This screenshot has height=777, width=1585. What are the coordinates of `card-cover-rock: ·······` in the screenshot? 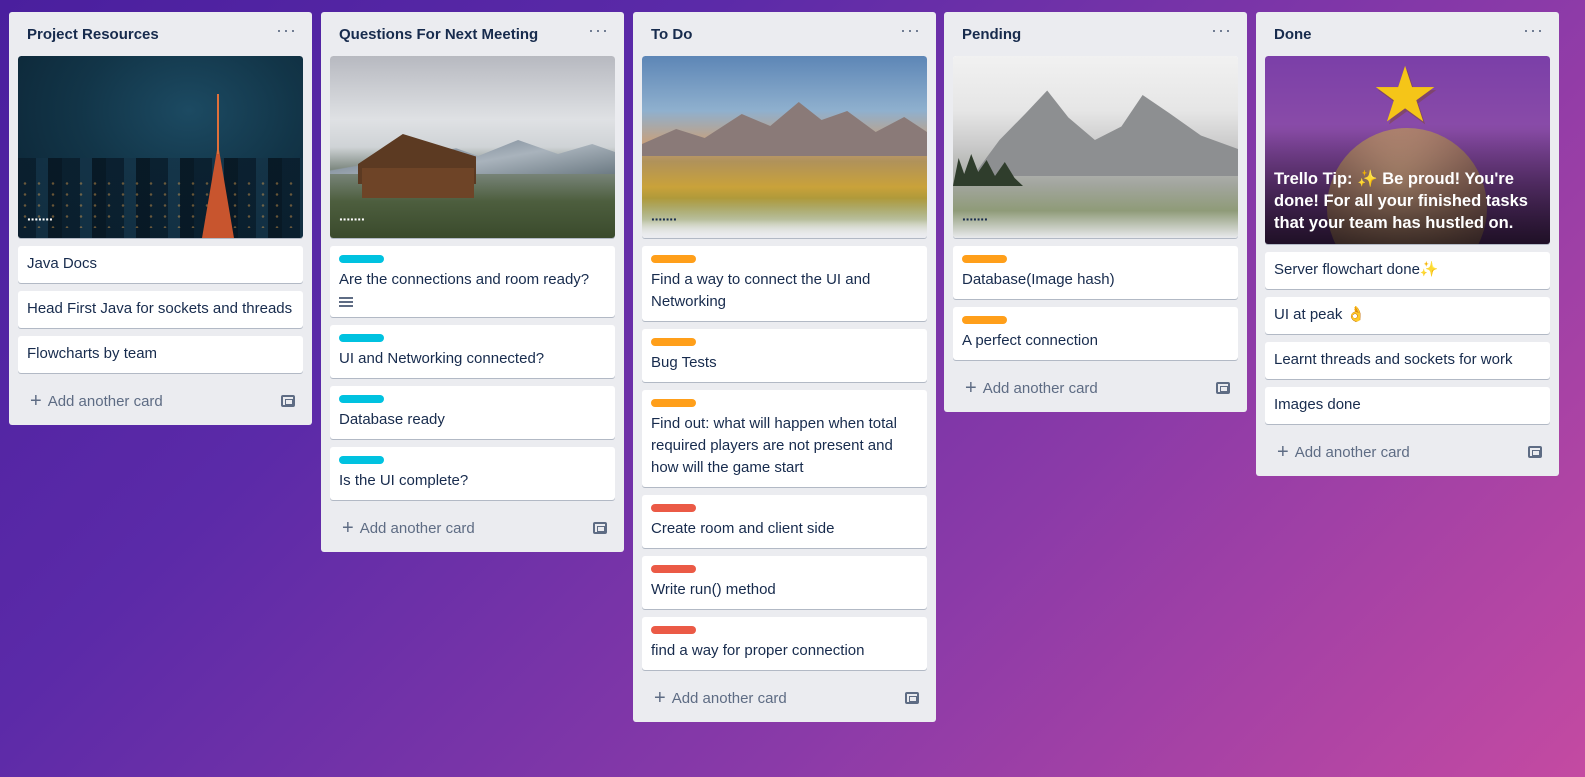 It's located at (1095, 147).